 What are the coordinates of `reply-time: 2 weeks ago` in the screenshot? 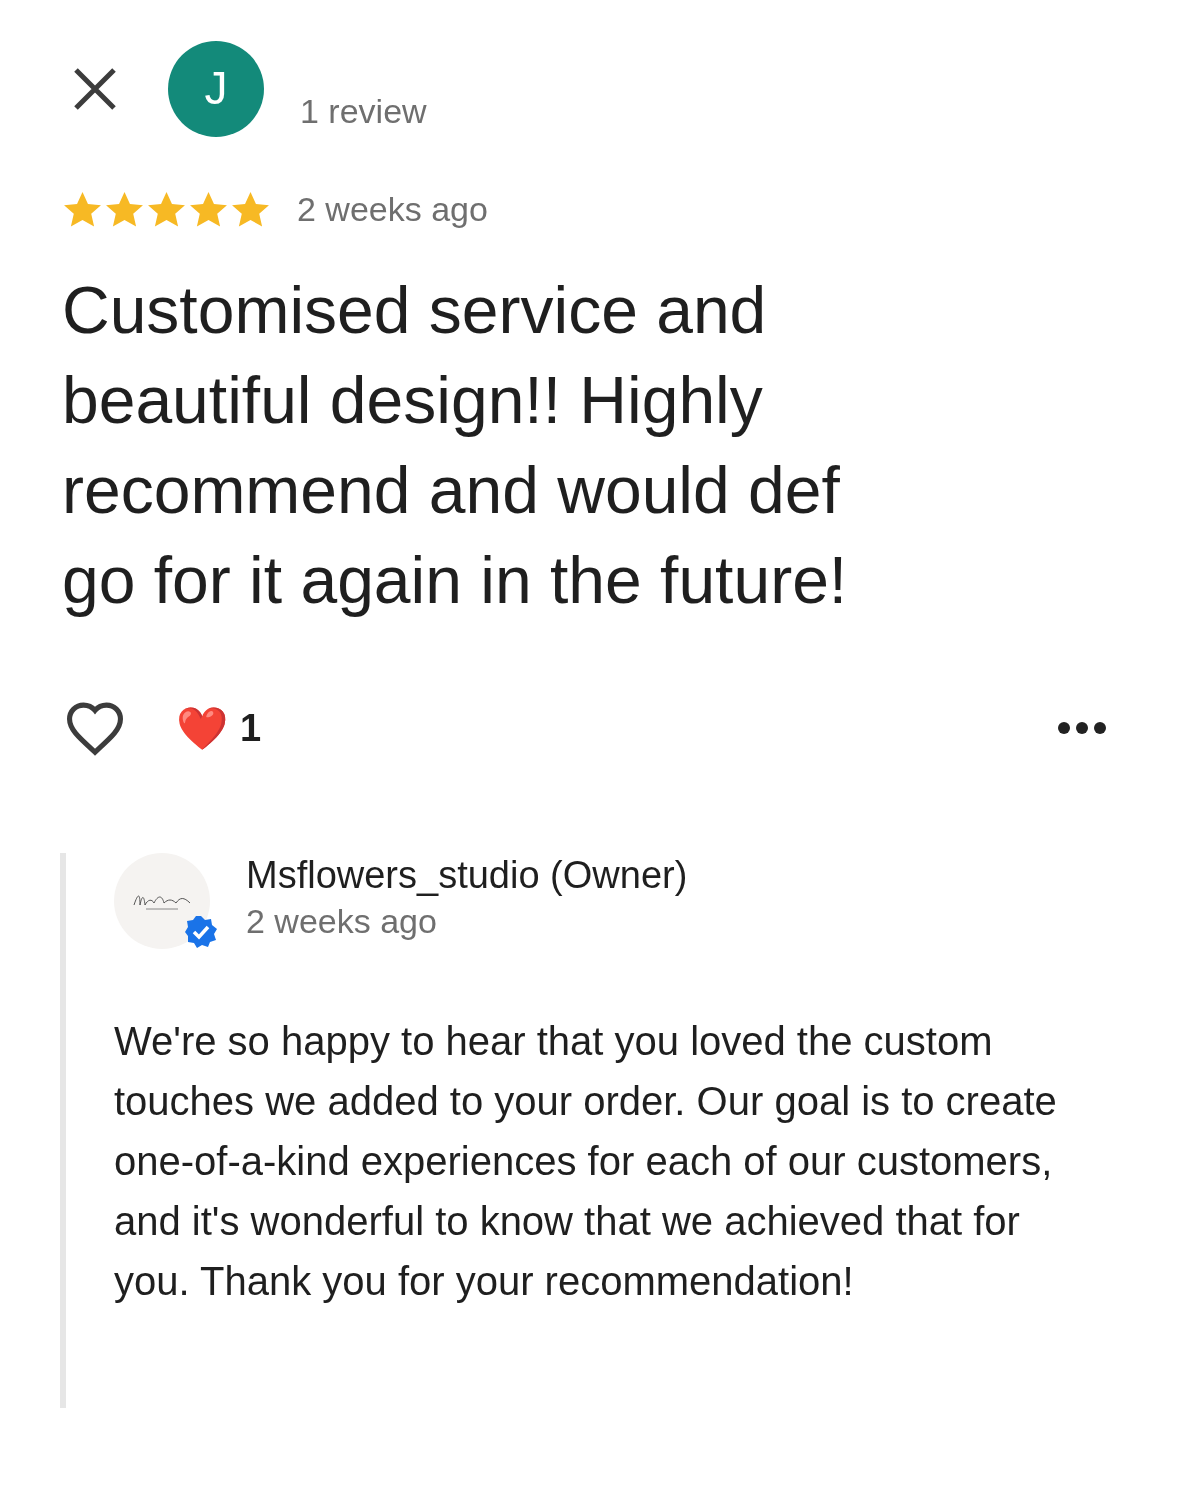 It's located at (342, 921).